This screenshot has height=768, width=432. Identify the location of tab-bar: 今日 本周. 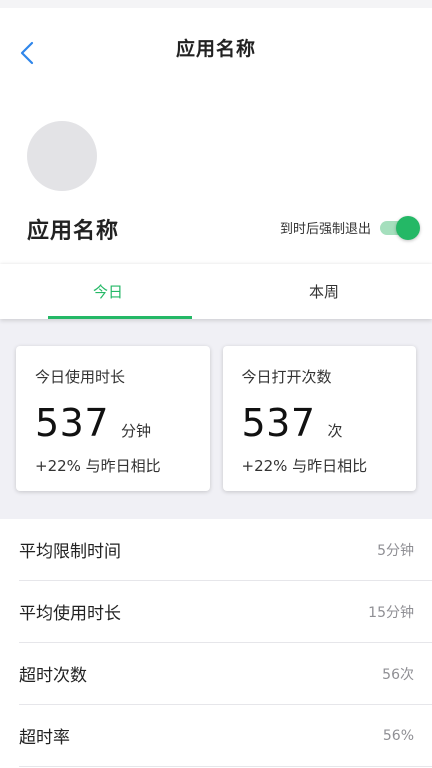
(216, 291).